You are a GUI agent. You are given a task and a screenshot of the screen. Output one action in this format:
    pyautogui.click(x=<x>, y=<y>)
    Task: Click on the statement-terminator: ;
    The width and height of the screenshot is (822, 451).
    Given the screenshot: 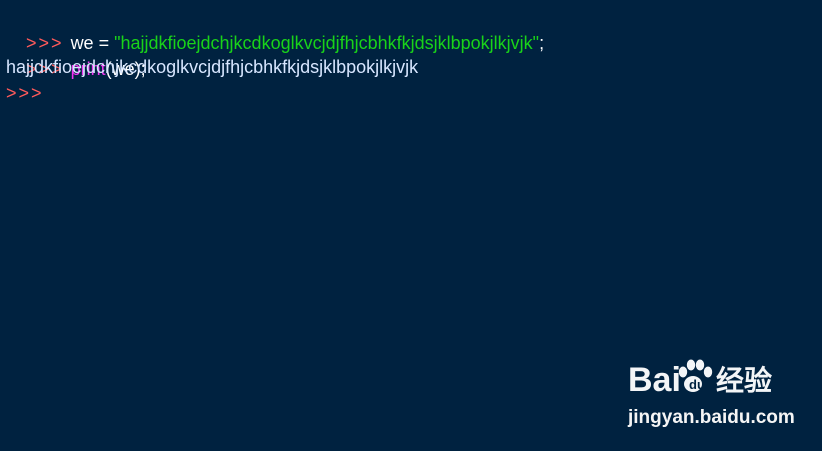 What is the action you would take?
    pyautogui.click(x=542, y=43)
    